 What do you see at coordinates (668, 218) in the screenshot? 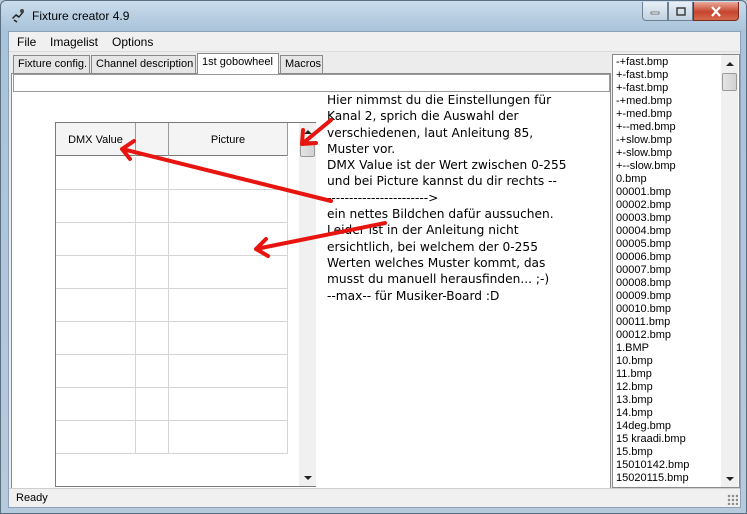
I see `list-item: 00003.bmp` at bounding box center [668, 218].